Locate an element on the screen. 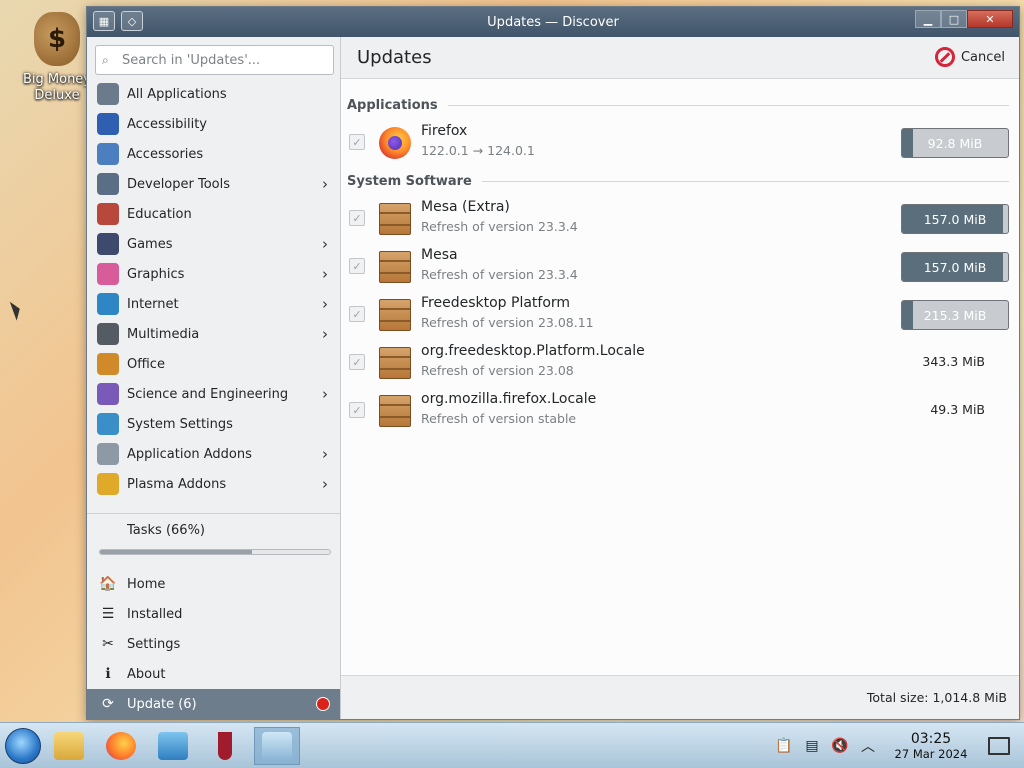  download-progress: 157.0 MiB is located at coordinates (955, 267).